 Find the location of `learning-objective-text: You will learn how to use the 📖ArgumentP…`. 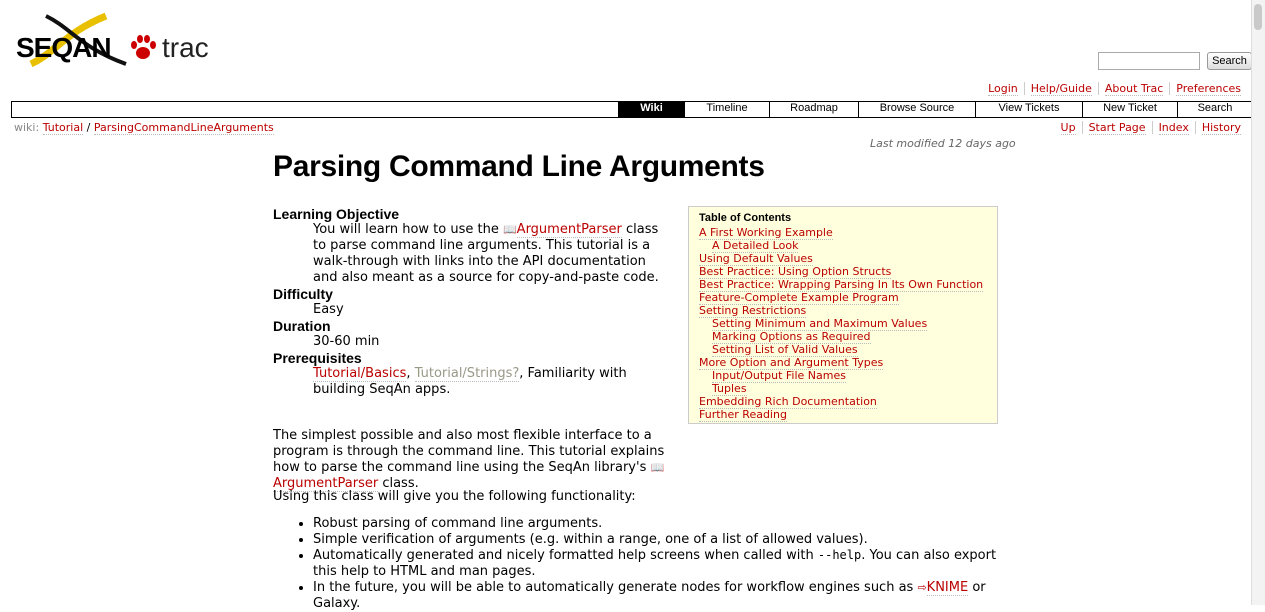

learning-objective-text: You will learn how to use the 📖ArgumentP… is located at coordinates (486, 253).